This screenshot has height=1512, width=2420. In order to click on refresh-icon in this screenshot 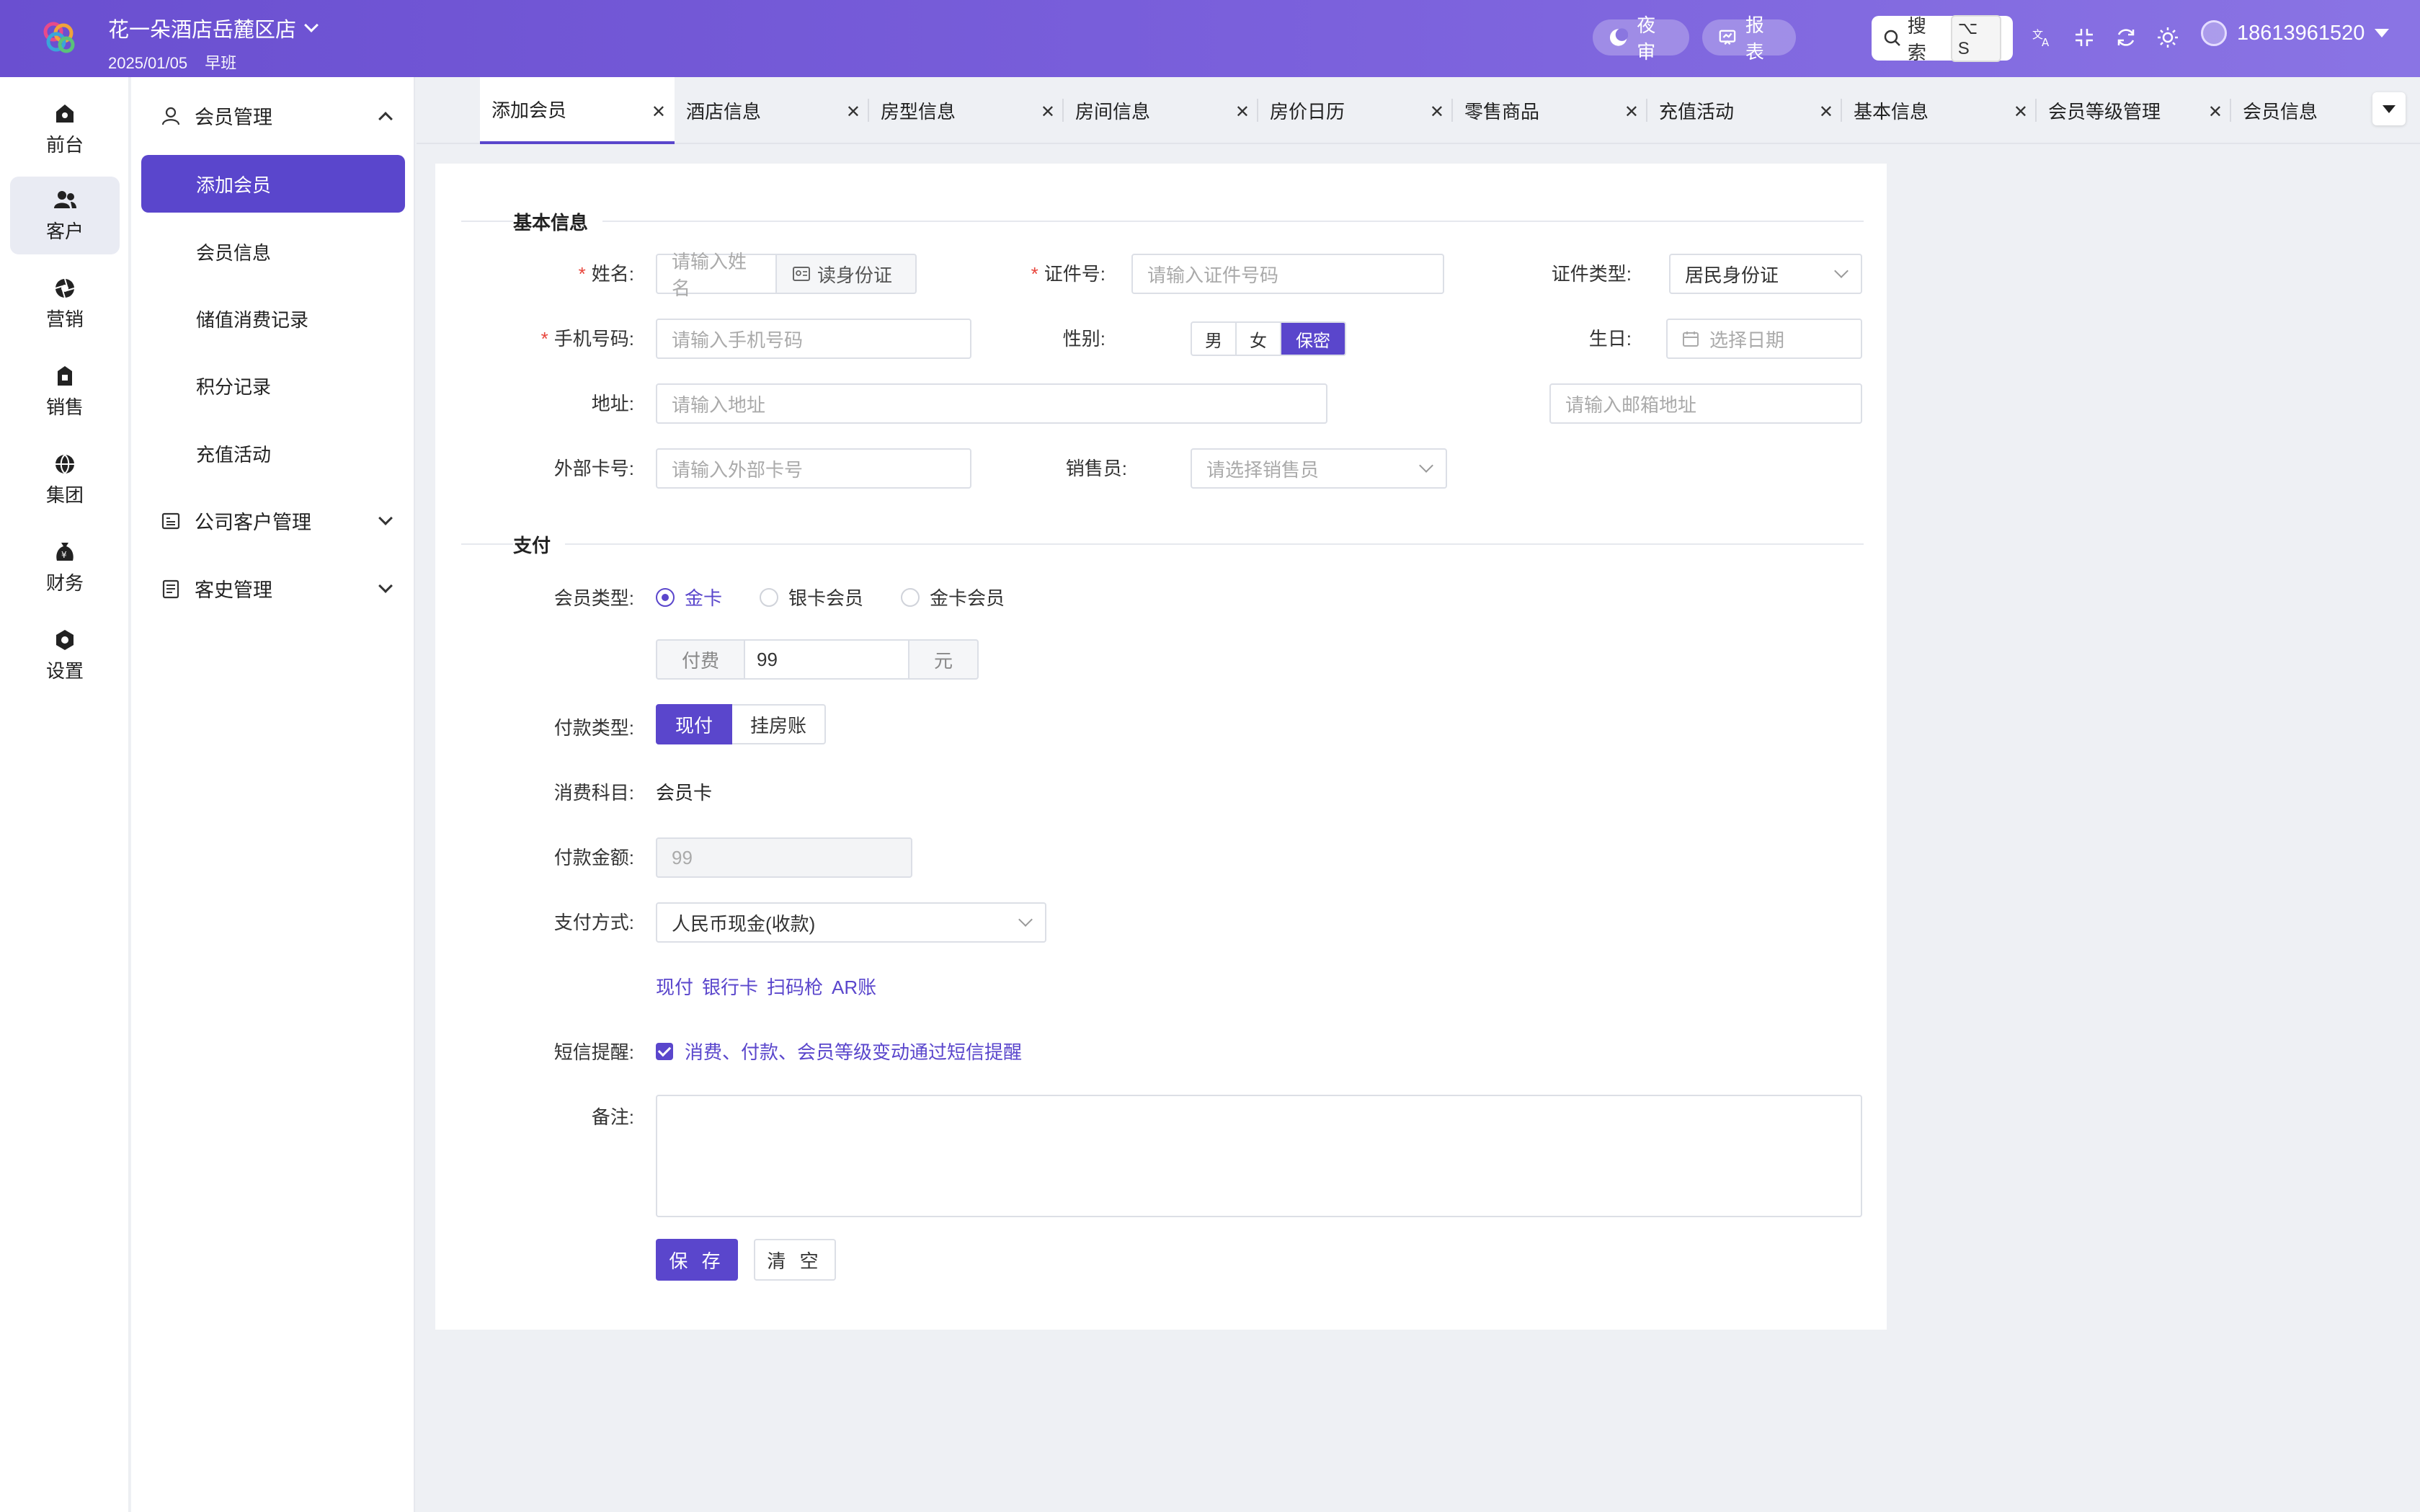, I will do `click(2125, 38)`.